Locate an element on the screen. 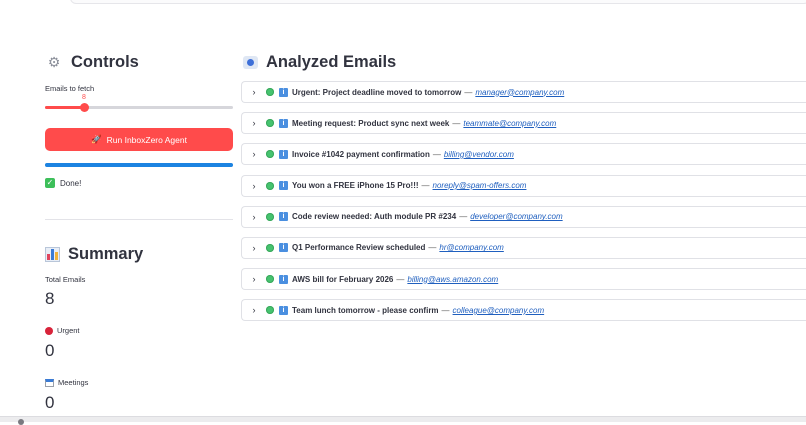  email-subject: Meeting request: Product sync next week is located at coordinates (371, 123).